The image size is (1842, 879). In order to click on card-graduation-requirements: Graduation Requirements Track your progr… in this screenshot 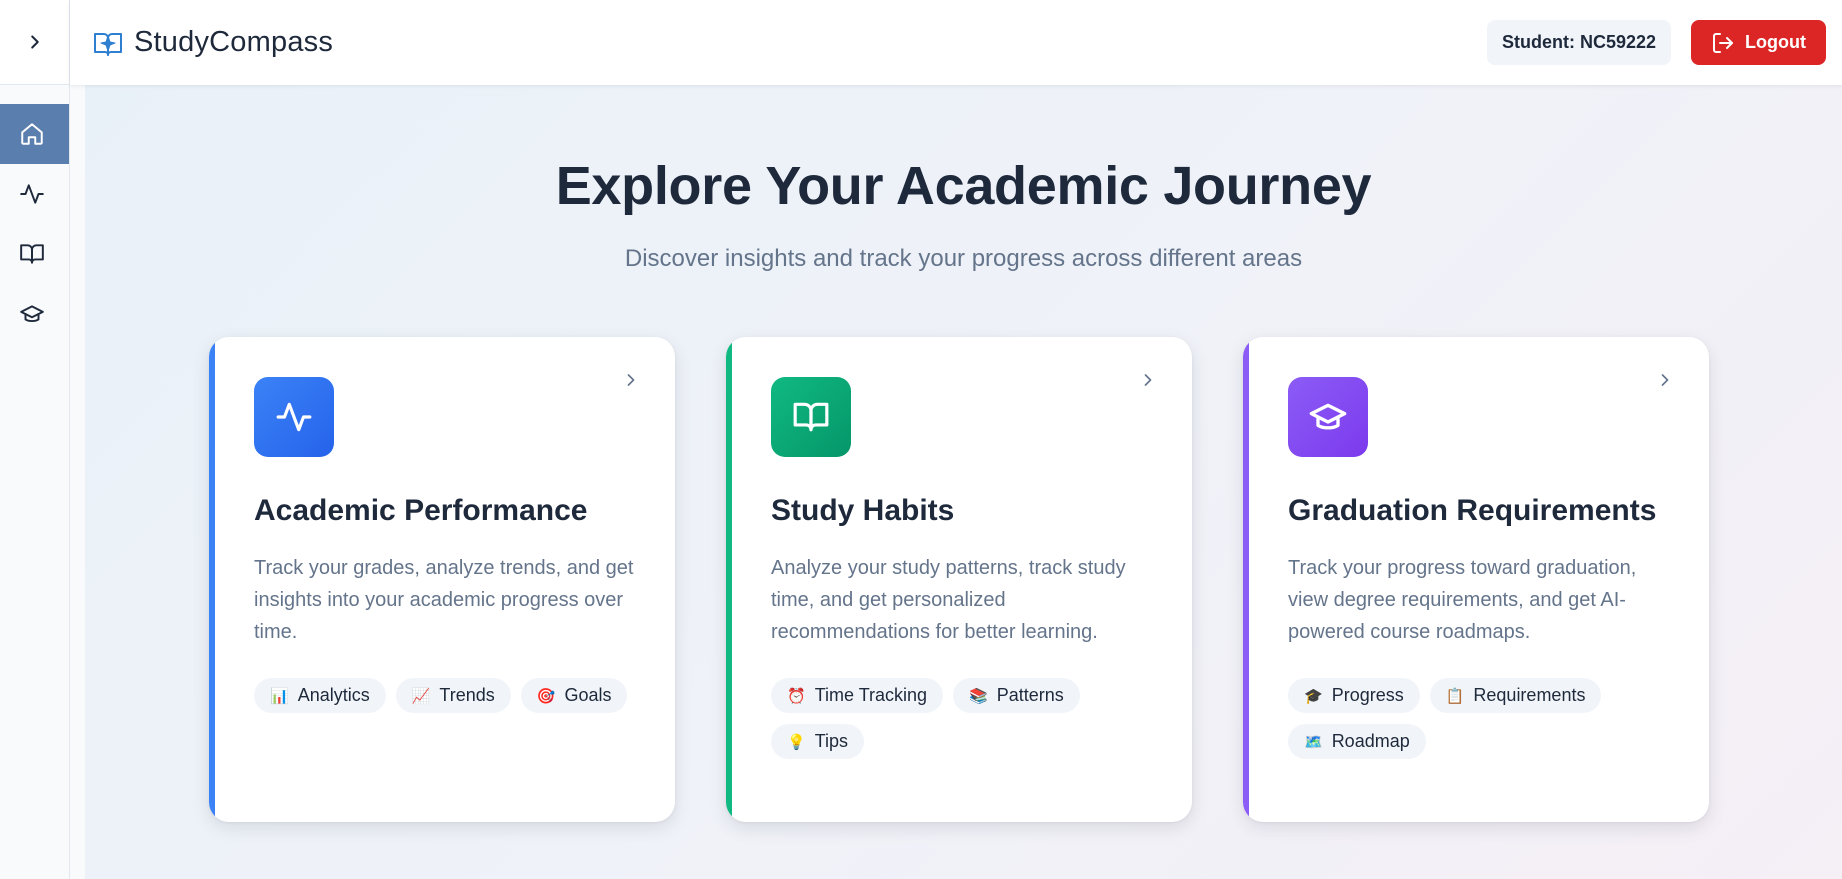, I will do `click(1476, 579)`.